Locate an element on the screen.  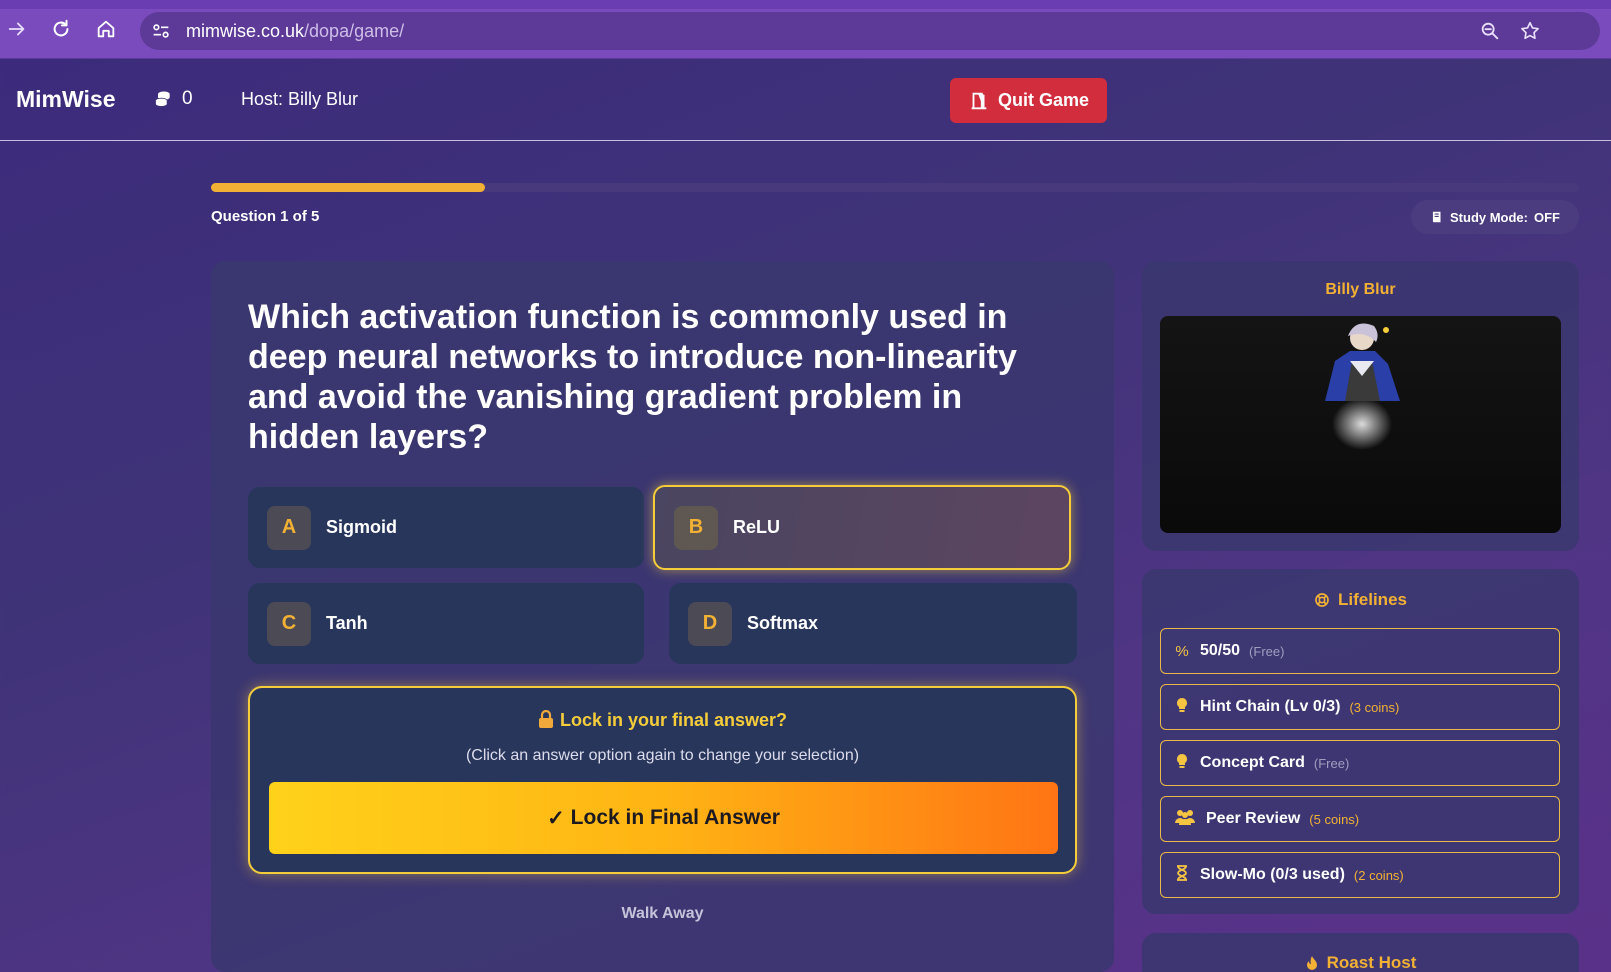
roast-host-button: Roast Host is located at coordinates (1360, 962).